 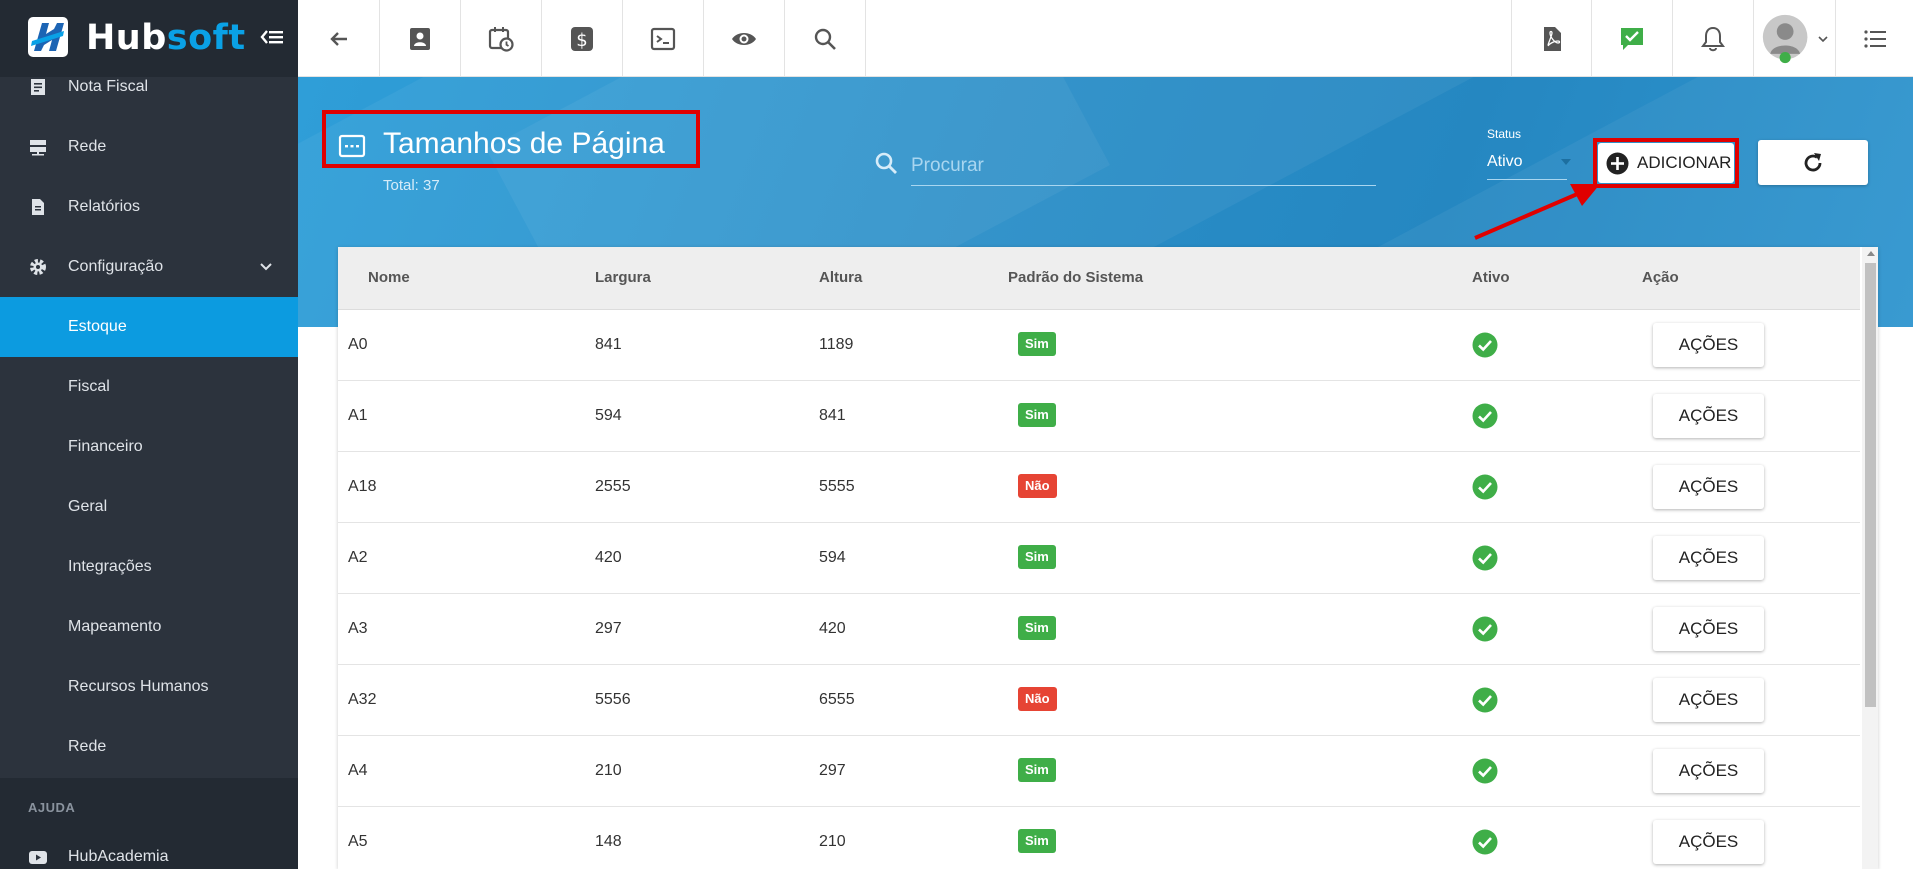 I want to click on eye-icon, so click(x=744, y=38).